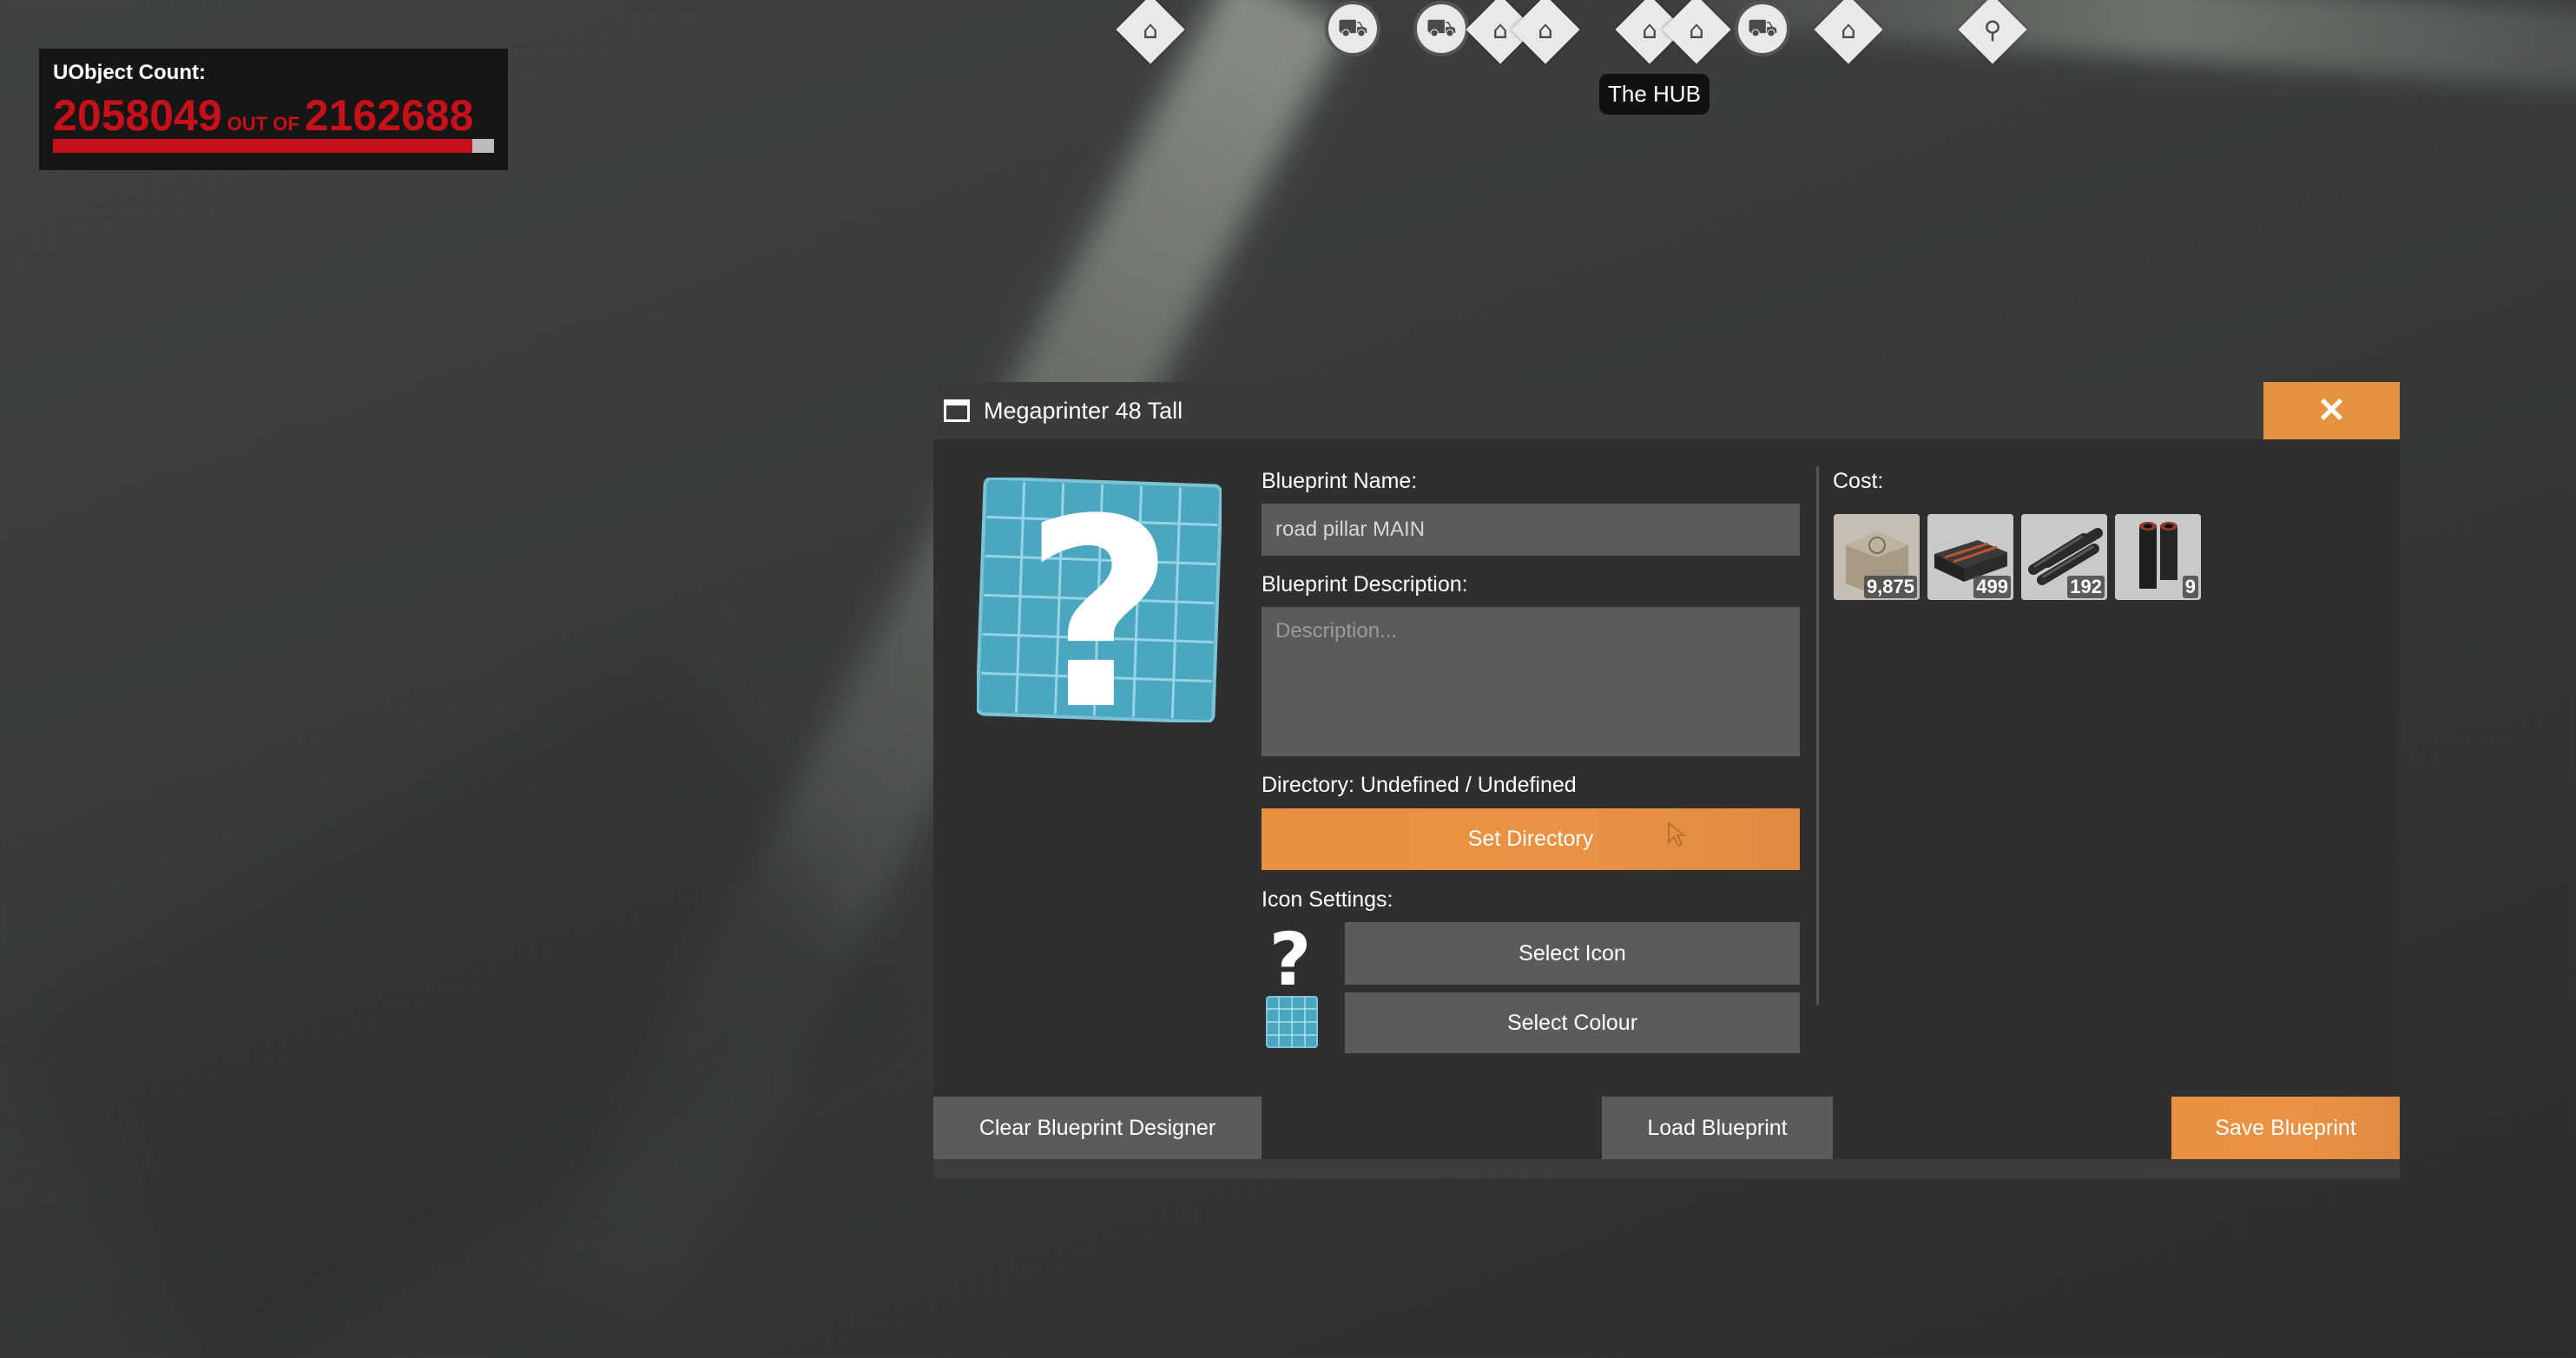 This screenshot has height=1358, width=2576. I want to click on compass-marker-tower: ⚲, so click(1992, 32).